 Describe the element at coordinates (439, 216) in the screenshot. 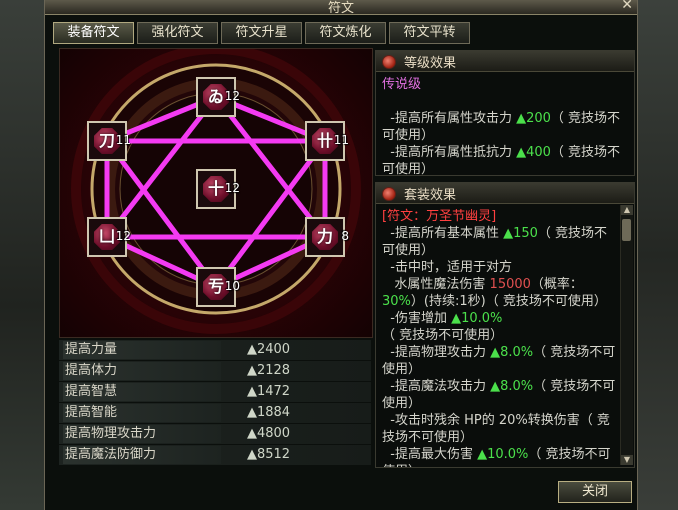

I see `set-name: [符文：万圣节幽灵]` at that location.